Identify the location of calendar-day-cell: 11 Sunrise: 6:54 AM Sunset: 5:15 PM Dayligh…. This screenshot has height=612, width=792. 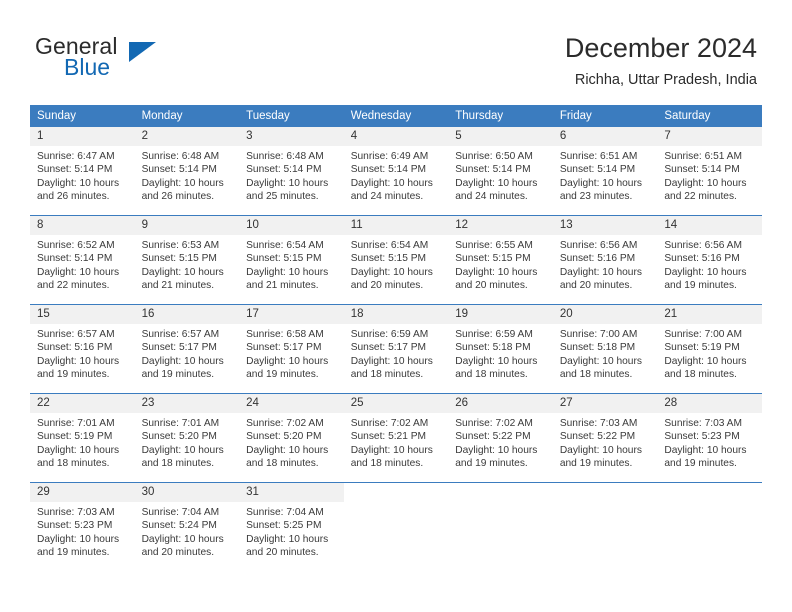
(396, 260).